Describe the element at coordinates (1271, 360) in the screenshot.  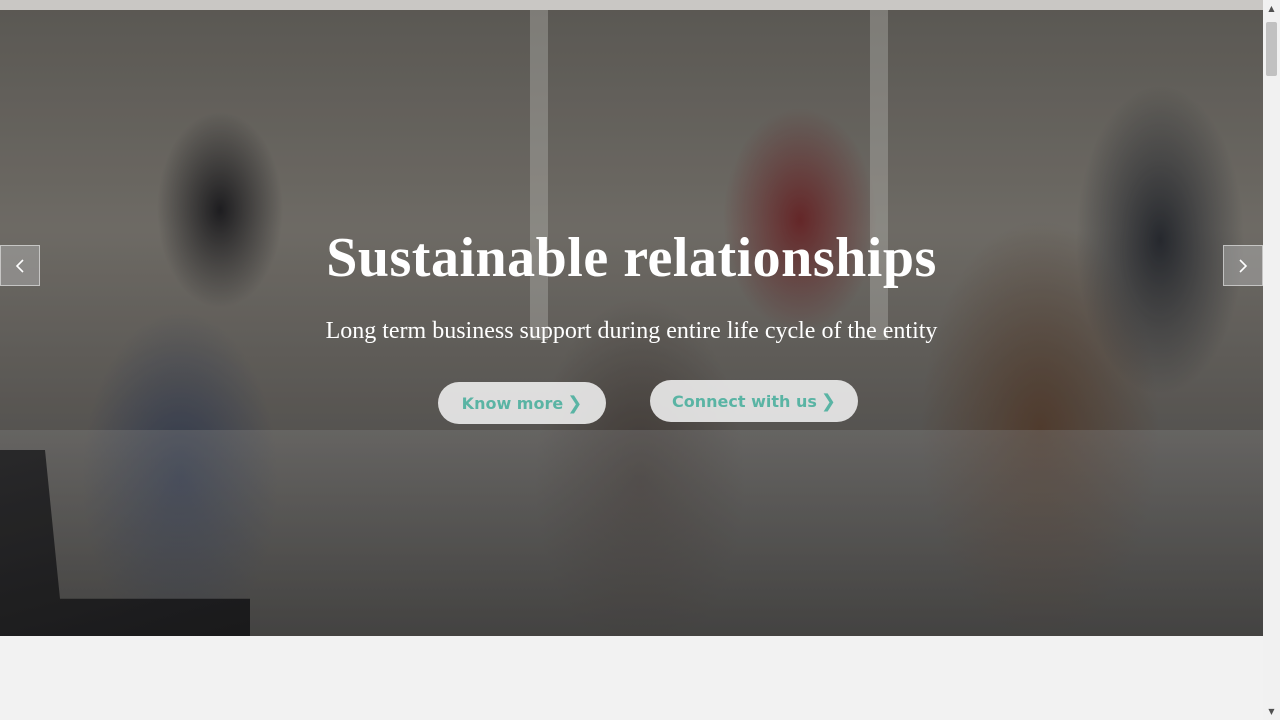
I see `page-scrollbar: ▲ ▼` at that location.